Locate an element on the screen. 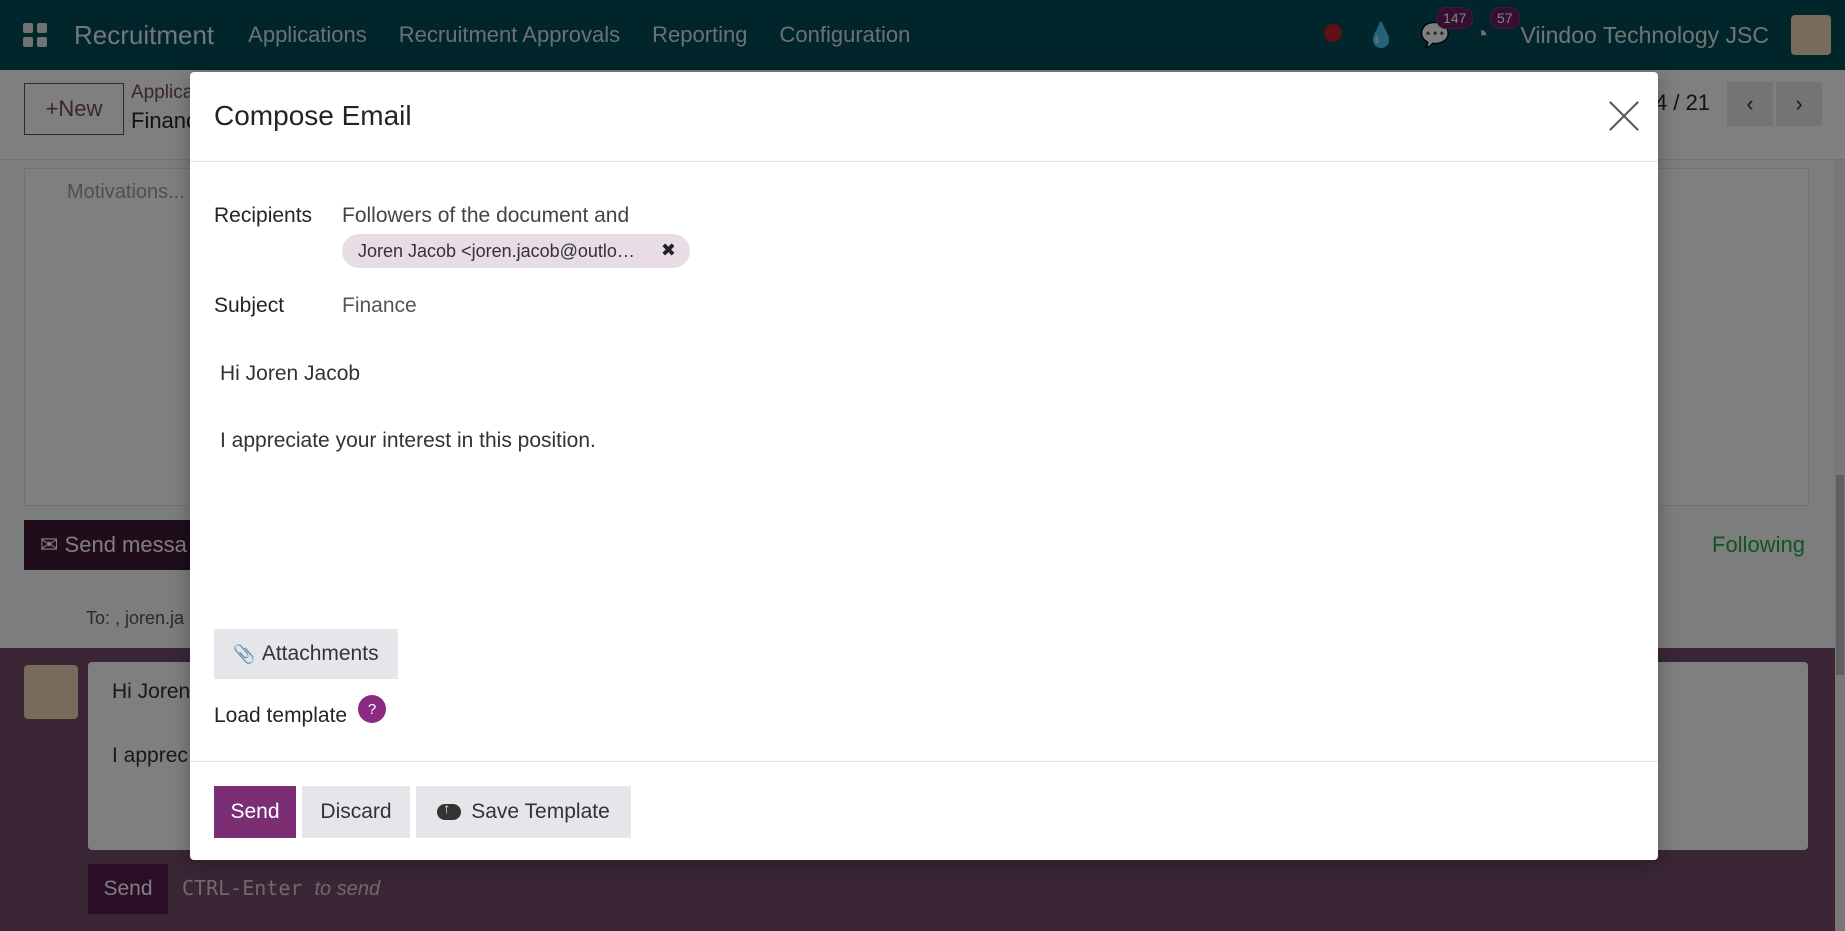 The width and height of the screenshot is (1845, 931). attachments-label: Attachments is located at coordinates (320, 653).